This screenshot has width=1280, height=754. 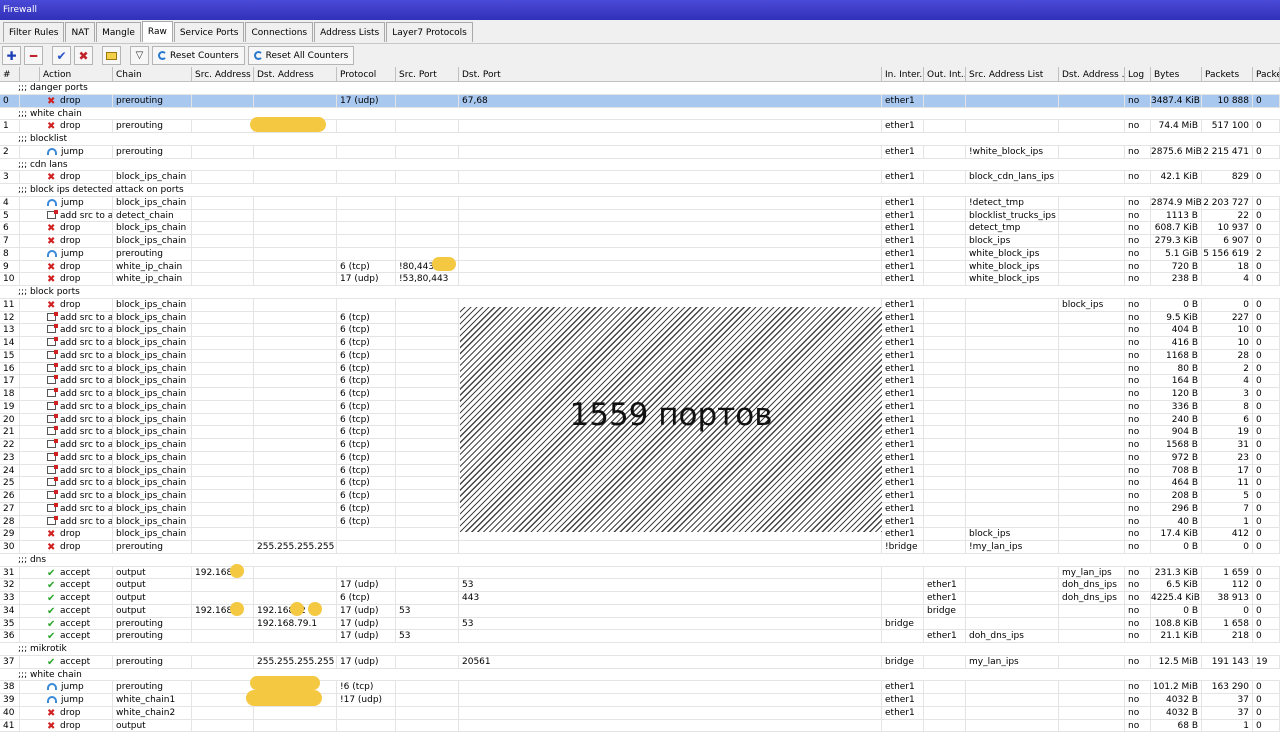 What do you see at coordinates (429, 32) in the screenshot?
I see `tab-layer7-protocols: Layer7 Protocols` at bounding box center [429, 32].